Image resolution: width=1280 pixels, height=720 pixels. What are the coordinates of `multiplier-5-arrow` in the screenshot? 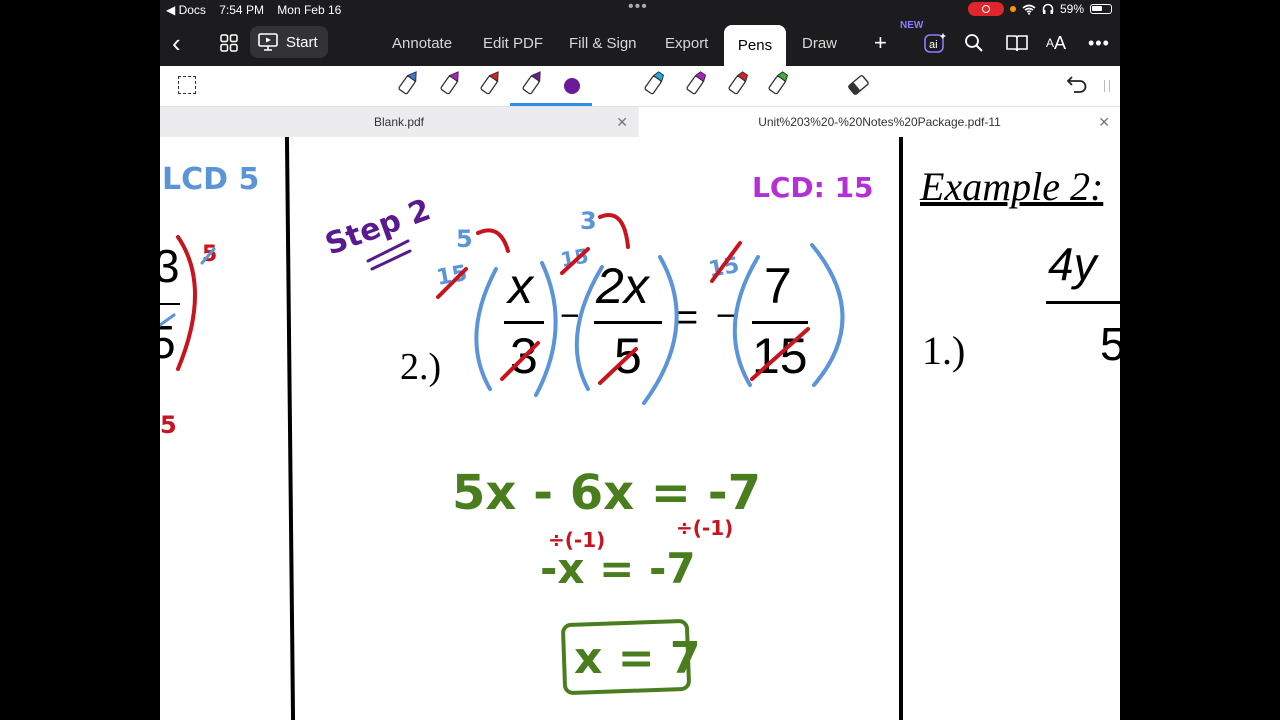 It's located at (493, 240).